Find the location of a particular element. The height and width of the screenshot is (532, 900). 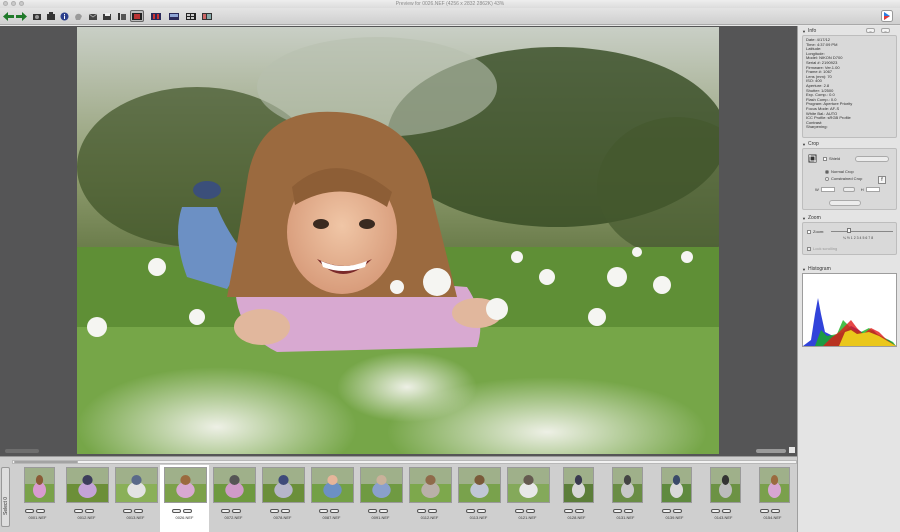

info-icon is located at coordinates (64, 16).